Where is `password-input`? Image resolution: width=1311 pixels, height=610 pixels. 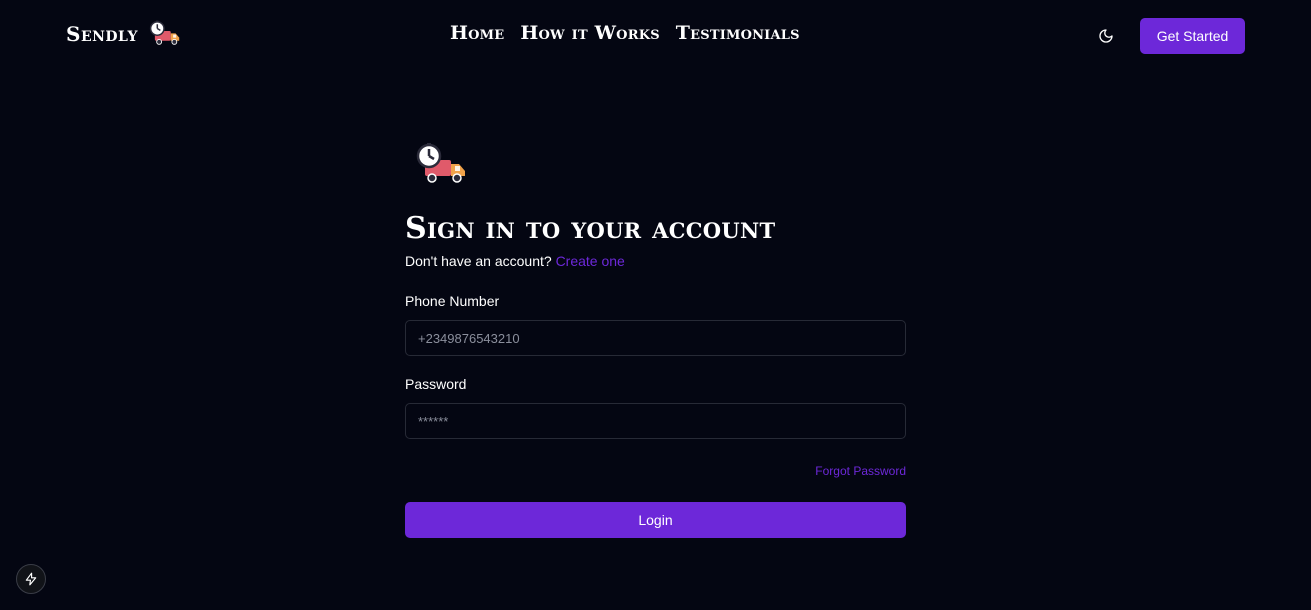 password-input is located at coordinates (655, 421).